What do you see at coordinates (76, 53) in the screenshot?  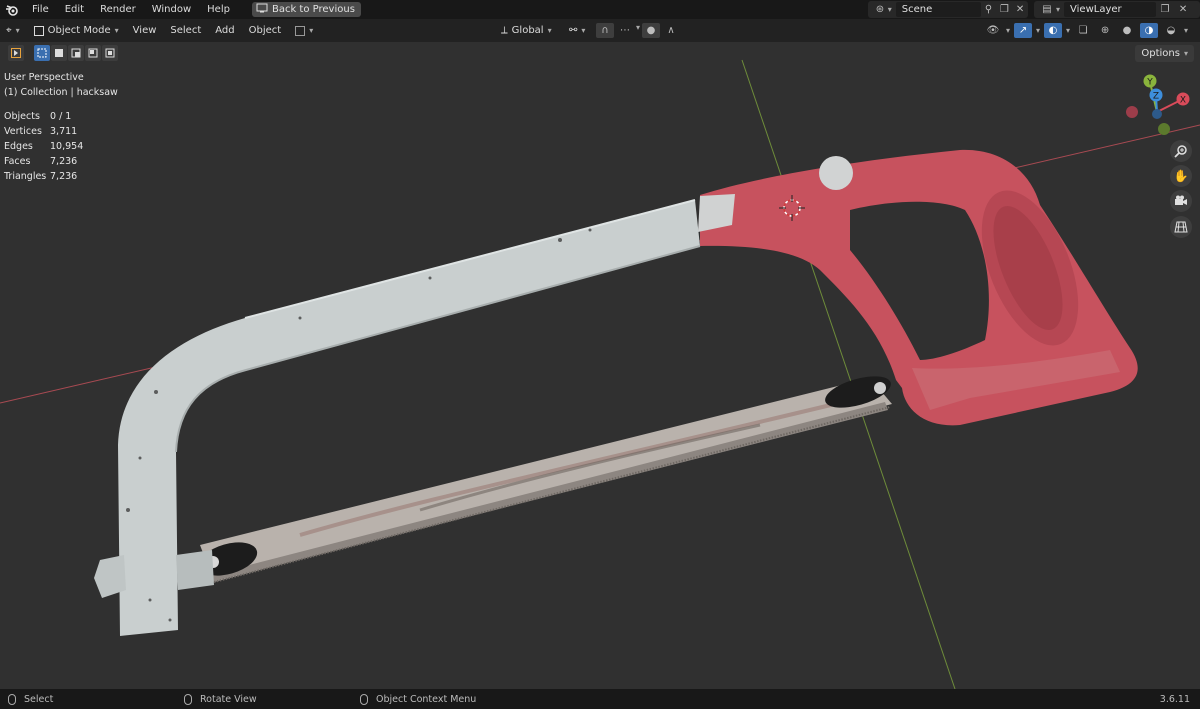 I see `select-subtract-icon` at bounding box center [76, 53].